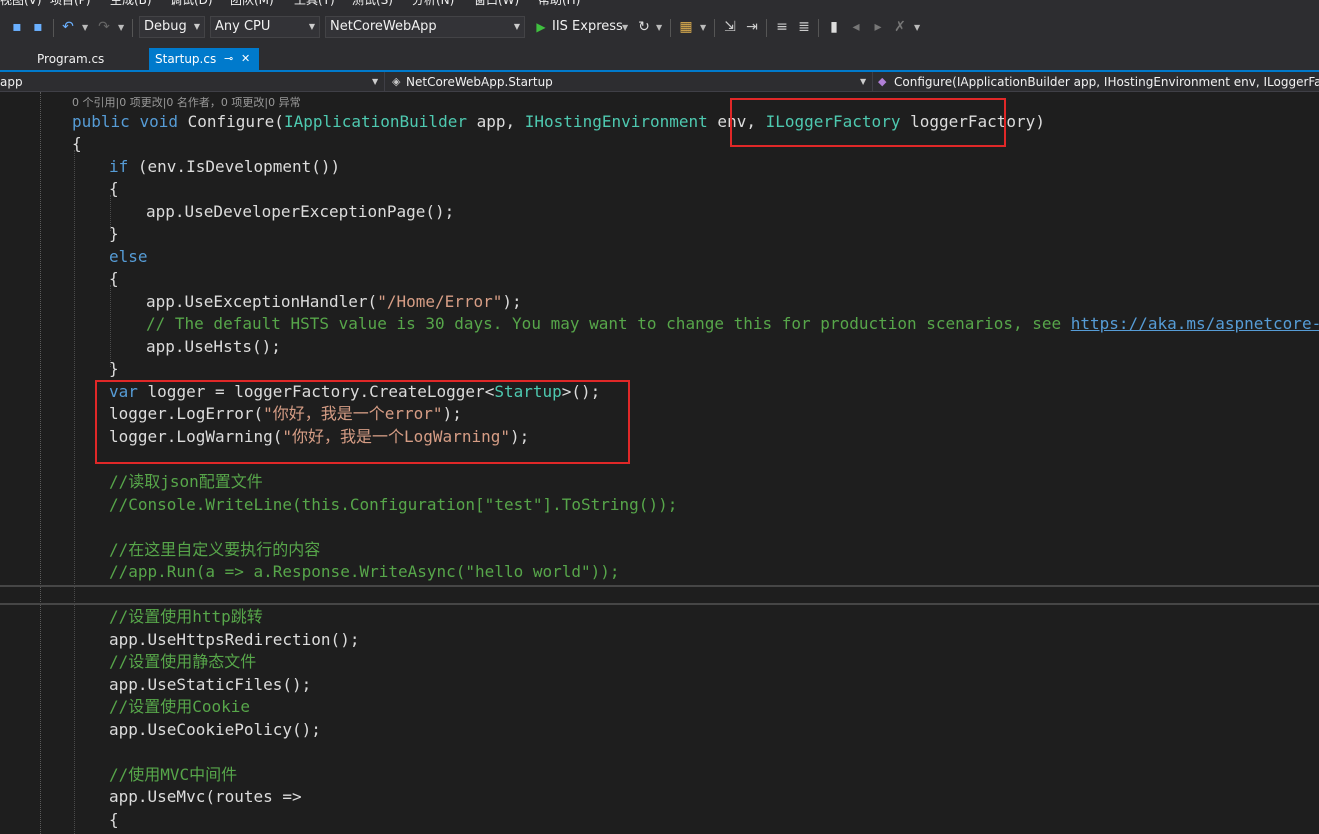  Describe the element at coordinates (234, 166) in the screenshot. I see `code-text: (env.IsDevelopment())` at that location.